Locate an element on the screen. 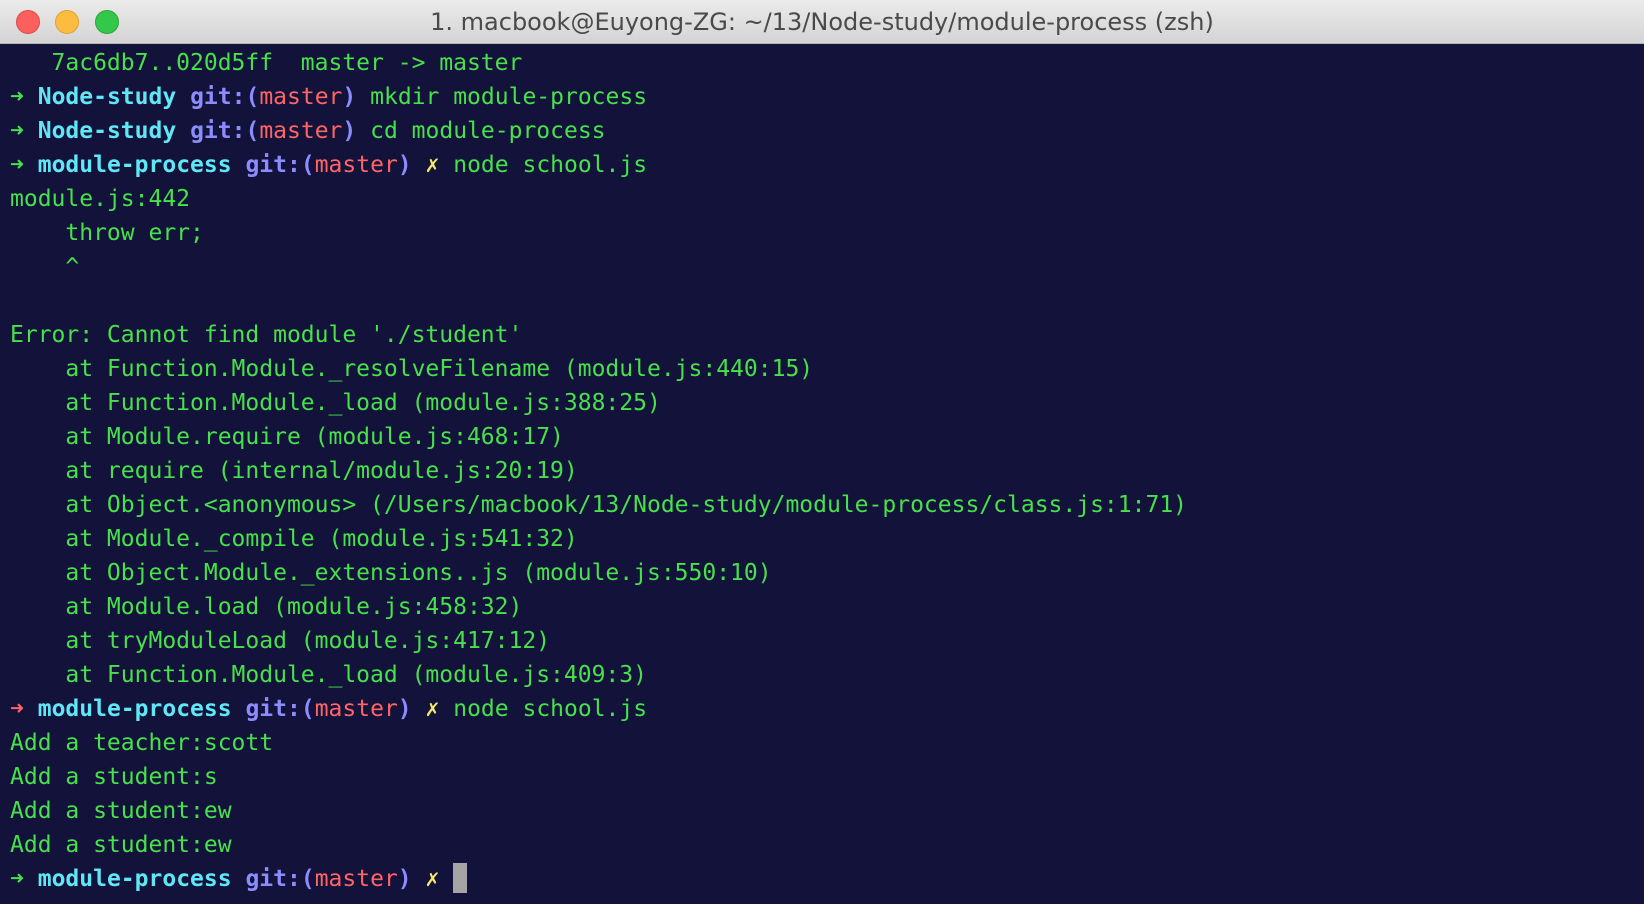 The height and width of the screenshot is (904, 1644). output-line: throw err; is located at coordinates (107, 233).